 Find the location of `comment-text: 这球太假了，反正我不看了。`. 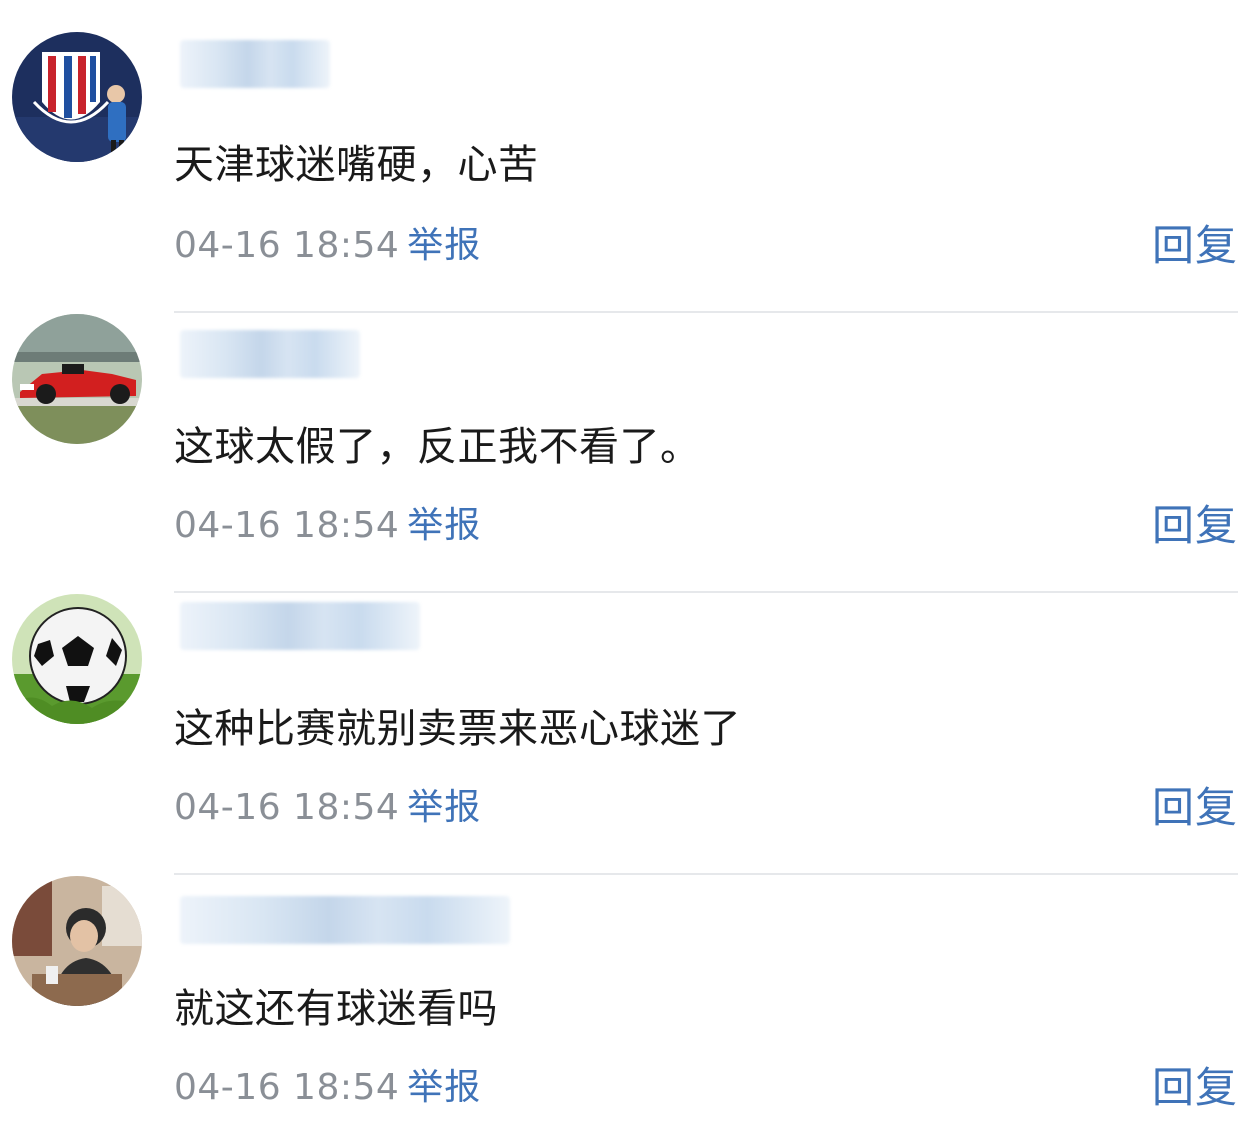

comment-text: 这球太假了，反正我不看了。 is located at coordinates (437, 447).